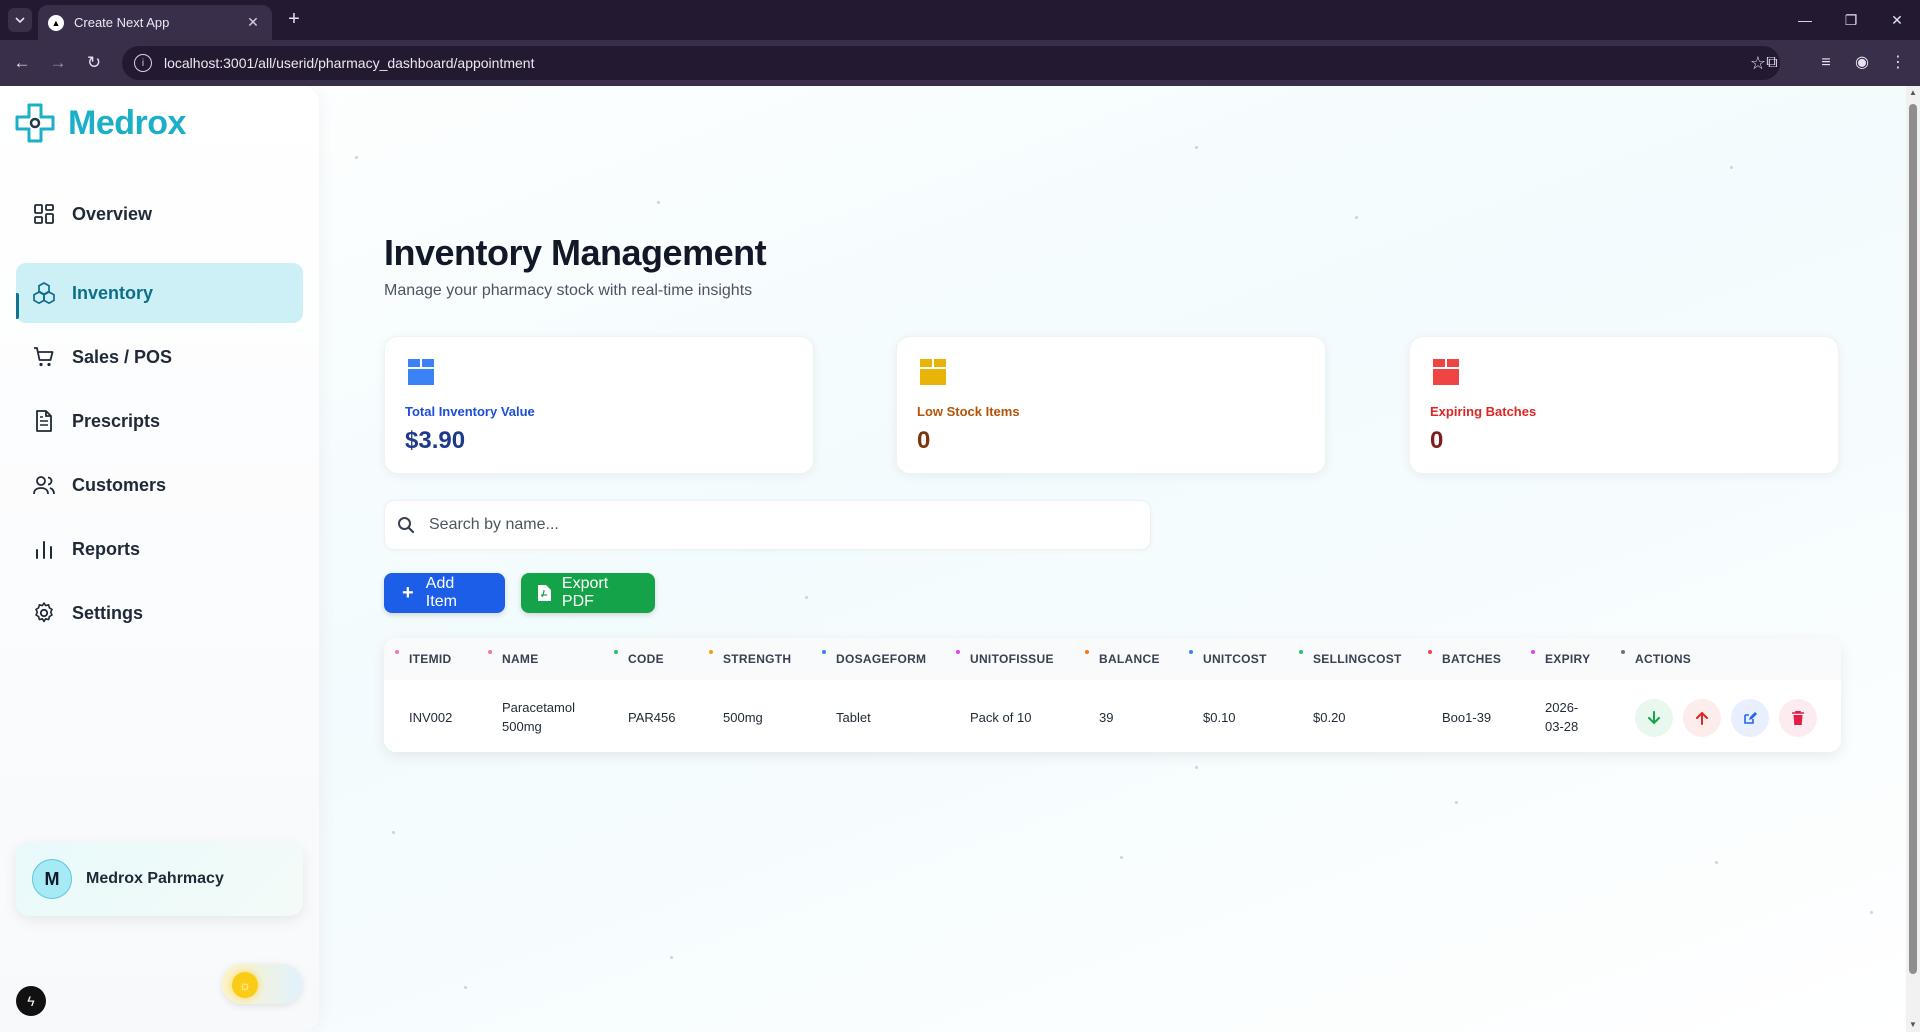 The height and width of the screenshot is (1032, 1920). What do you see at coordinates (113, 292) in the screenshot?
I see `sidebar-item-label: Inventory` at bounding box center [113, 292].